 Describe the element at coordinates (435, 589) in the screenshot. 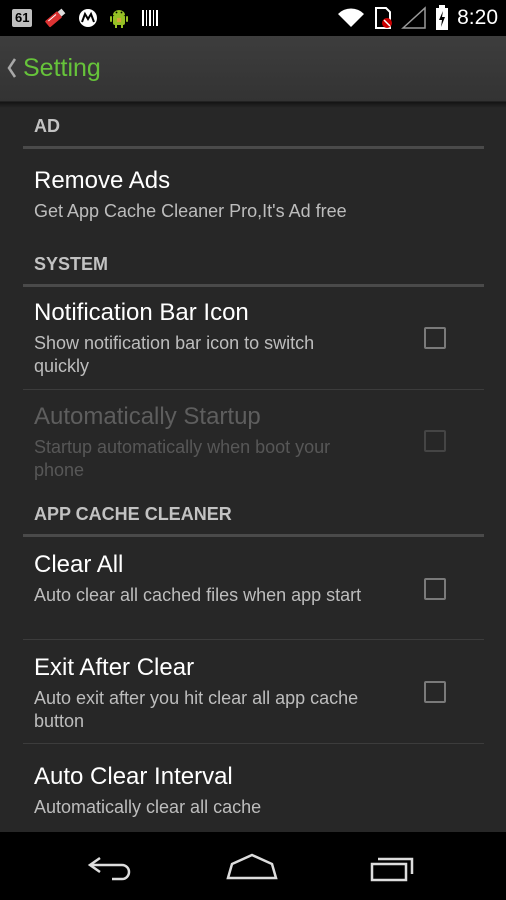

I see `clear-all-checkbox` at that location.